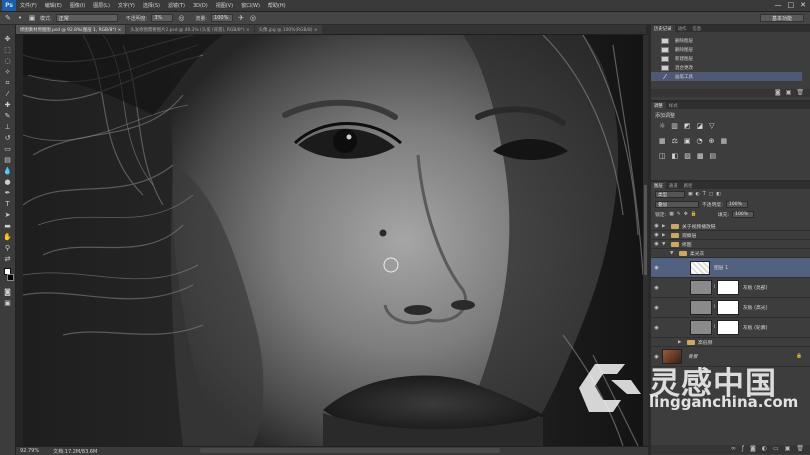 This screenshot has height=455, width=810. What do you see at coordinates (663, 28) in the screenshot?
I see `tab-history: 历史记录` at bounding box center [663, 28].